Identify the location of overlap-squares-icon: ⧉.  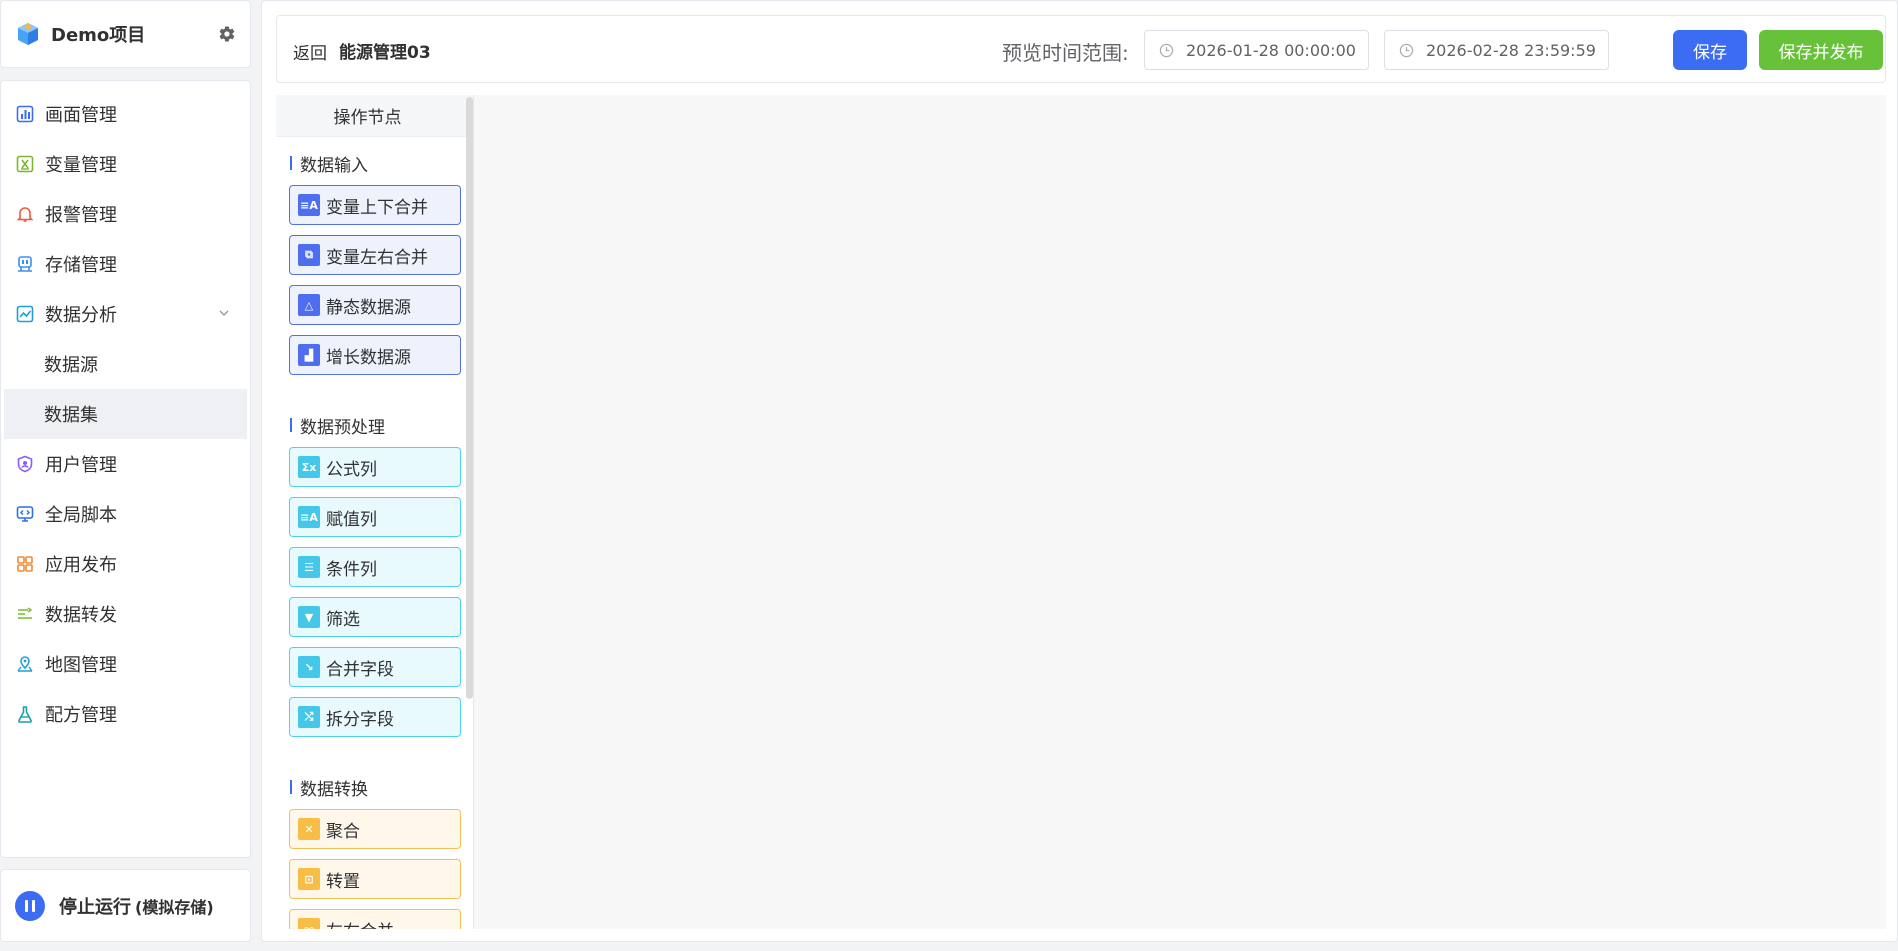
(309, 255).